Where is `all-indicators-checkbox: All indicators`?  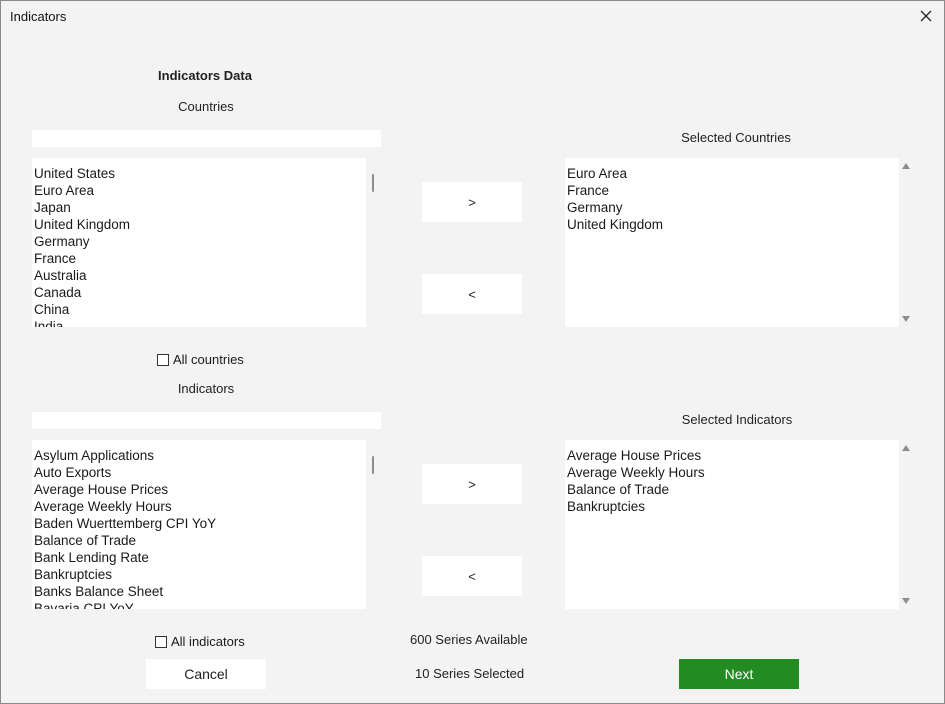
all-indicators-checkbox: All indicators is located at coordinates (200, 641).